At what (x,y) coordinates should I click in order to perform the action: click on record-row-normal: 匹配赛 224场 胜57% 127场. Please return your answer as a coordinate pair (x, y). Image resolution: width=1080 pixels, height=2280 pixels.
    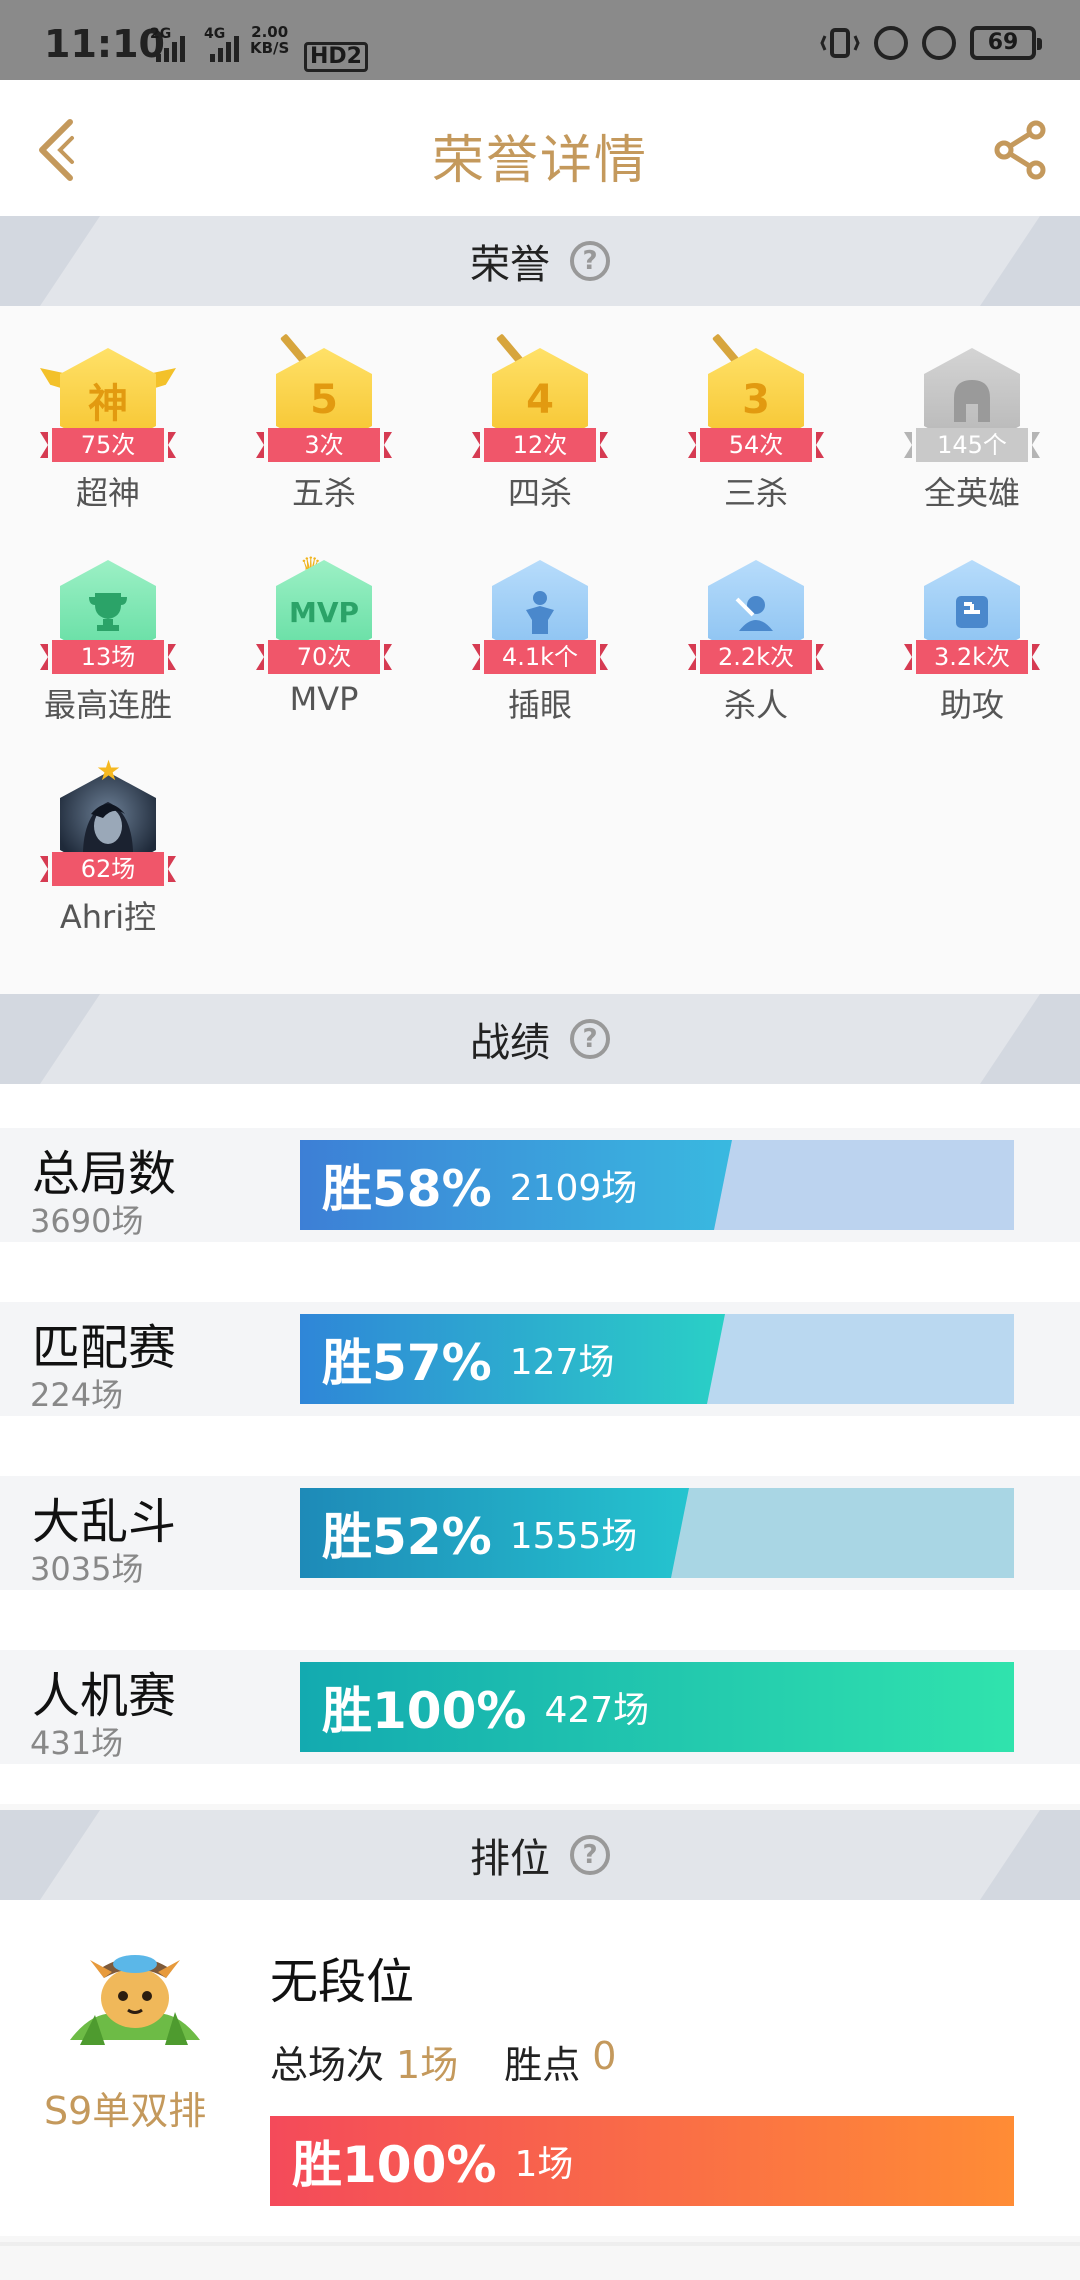
    Looking at the image, I should click on (540, 1359).